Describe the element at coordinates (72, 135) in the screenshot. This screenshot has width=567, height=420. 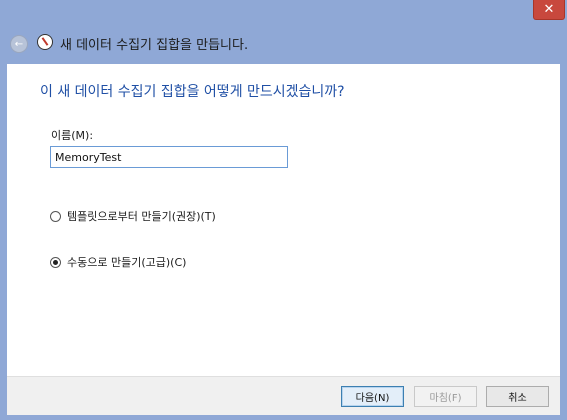
I see `name-label: 이름(M):` at that location.